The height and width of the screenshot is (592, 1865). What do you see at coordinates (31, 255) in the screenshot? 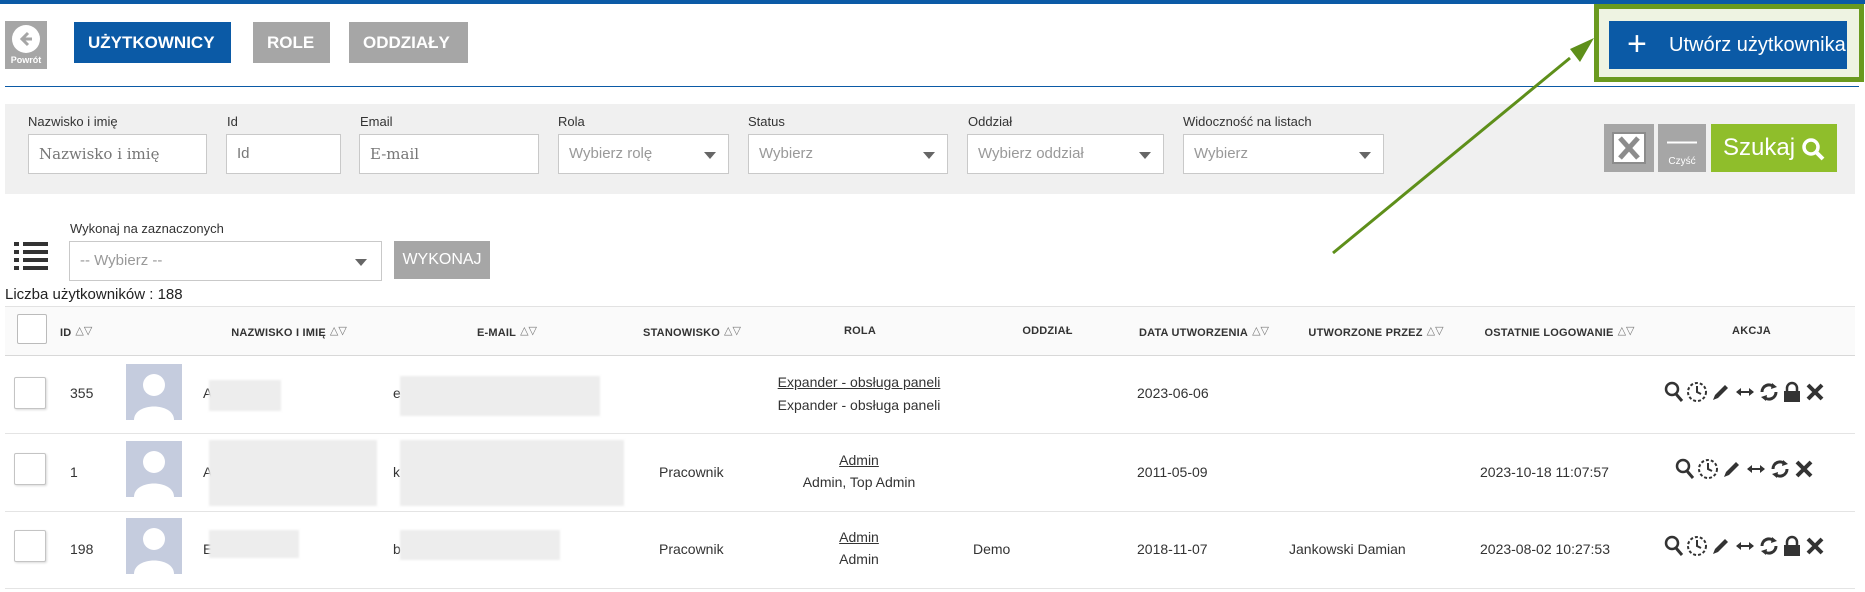
I see `list-icon` at bounding box center [31, 255].